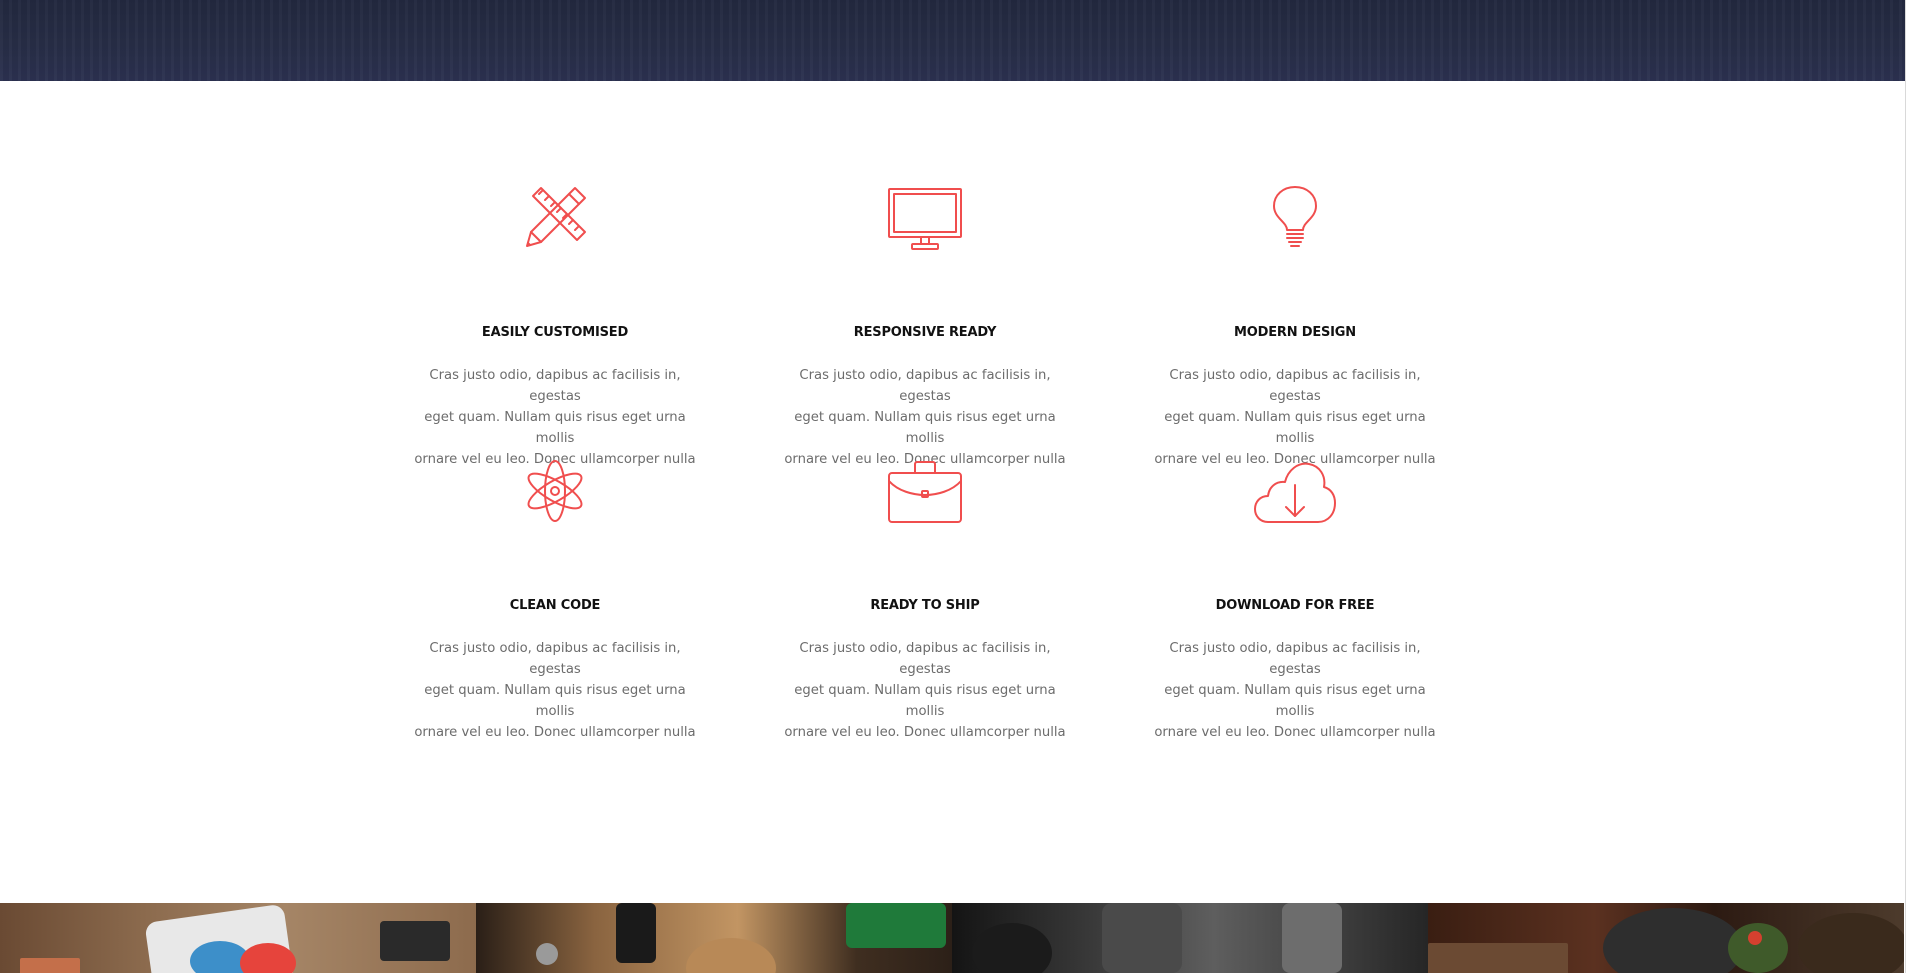  I want to click on feature-title: DOWNLOAD FOR FREE, so click(1295, 605).